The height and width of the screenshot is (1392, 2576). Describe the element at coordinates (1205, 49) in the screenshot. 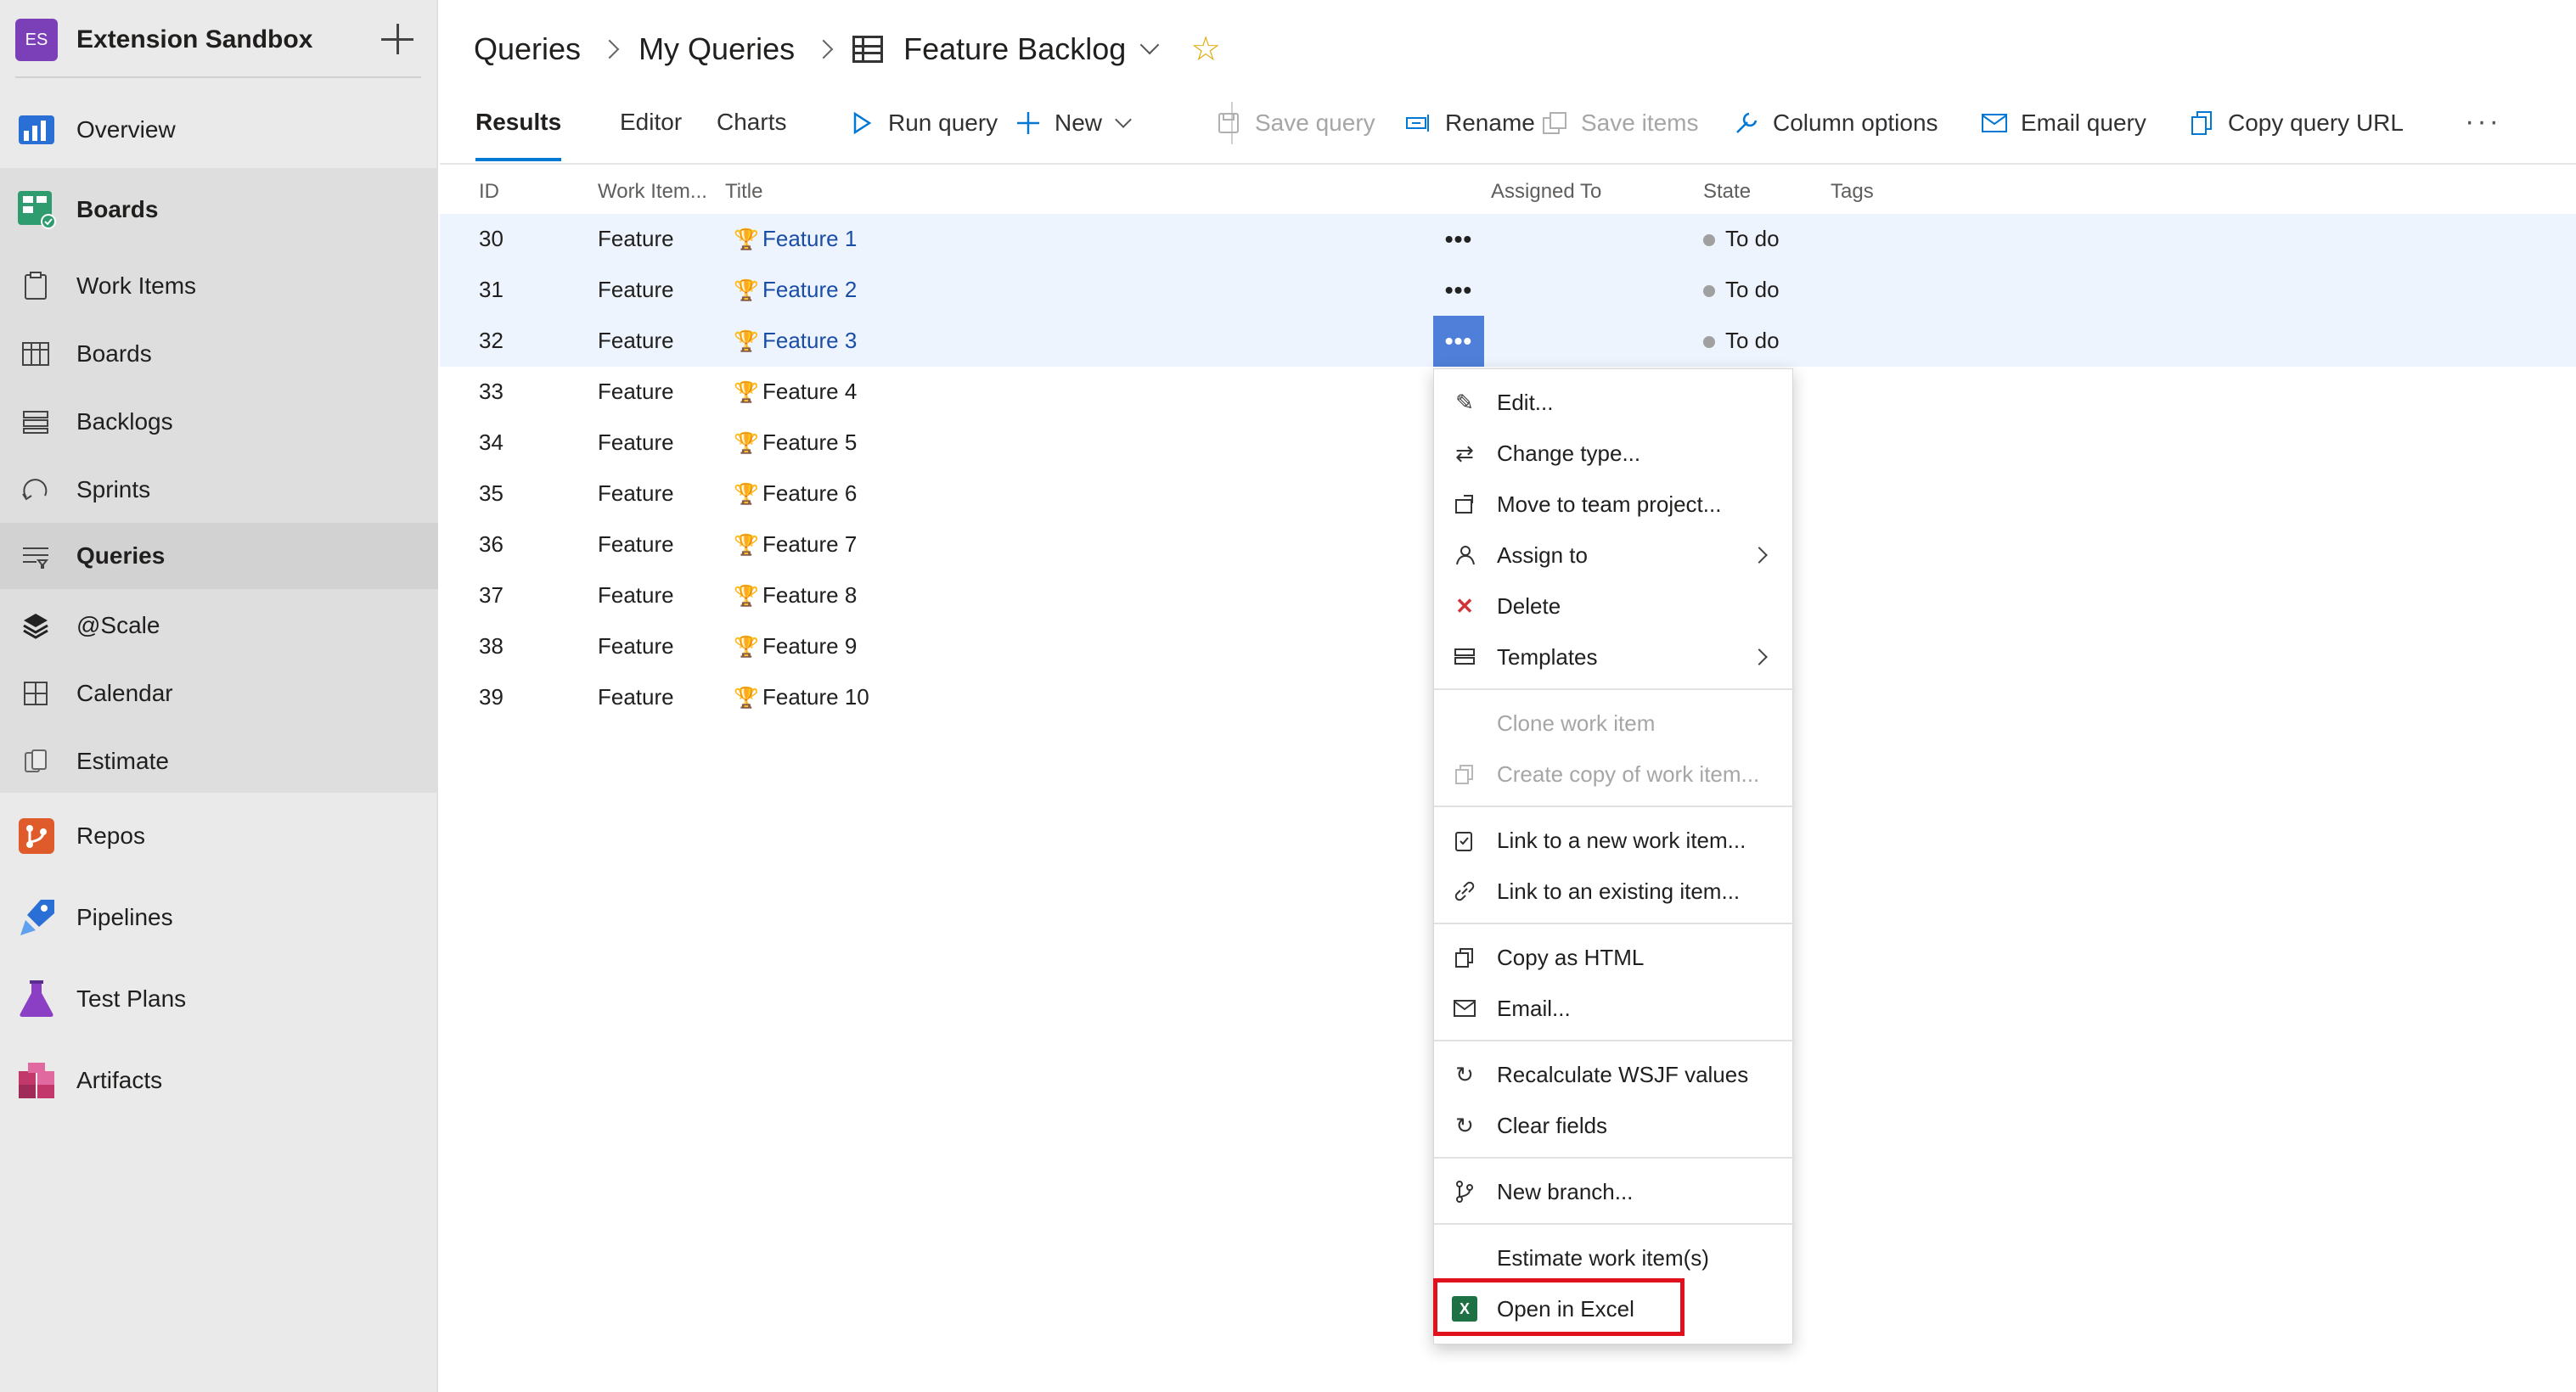

I see `favorite-star-icon: ☆` at that location.